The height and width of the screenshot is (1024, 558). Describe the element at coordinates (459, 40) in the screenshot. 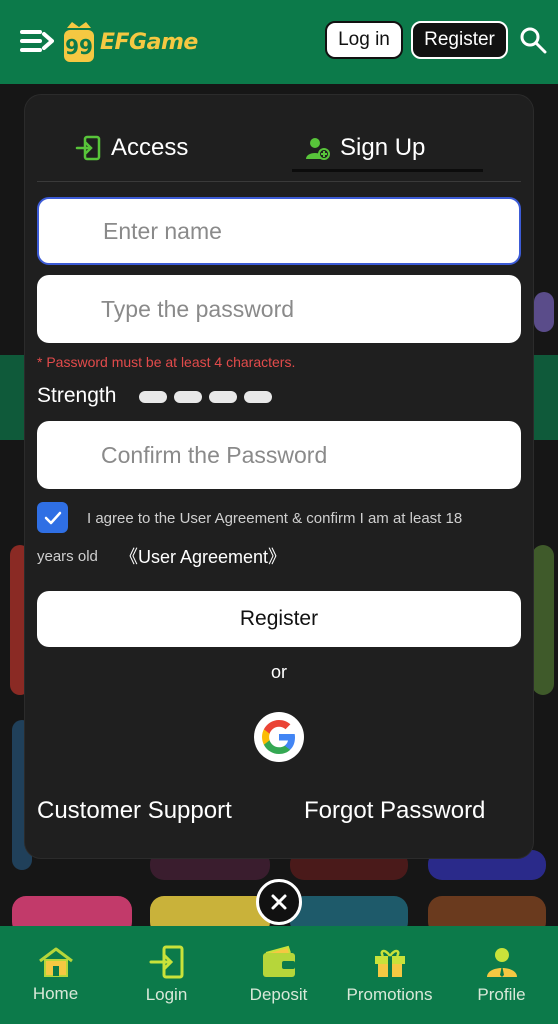

I see `header-register-button: Register` at that location.